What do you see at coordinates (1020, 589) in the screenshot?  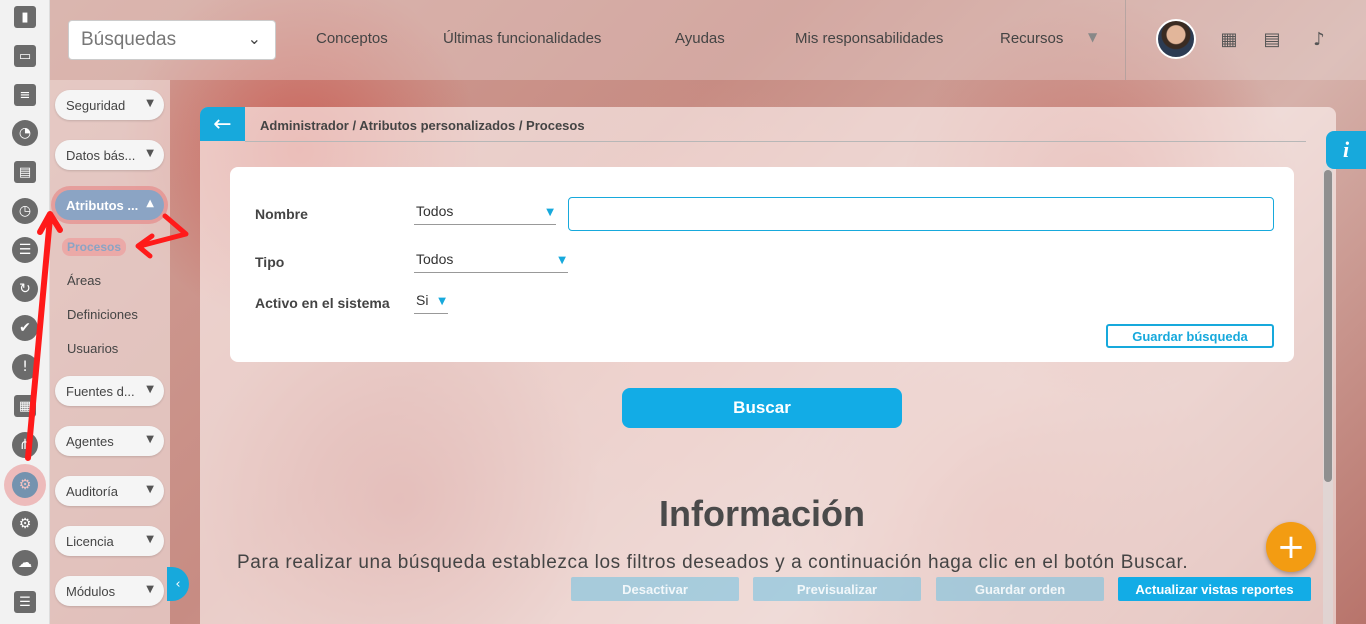 I see `save-order-button: Guardar orden` at bounding box center [1020, 589].